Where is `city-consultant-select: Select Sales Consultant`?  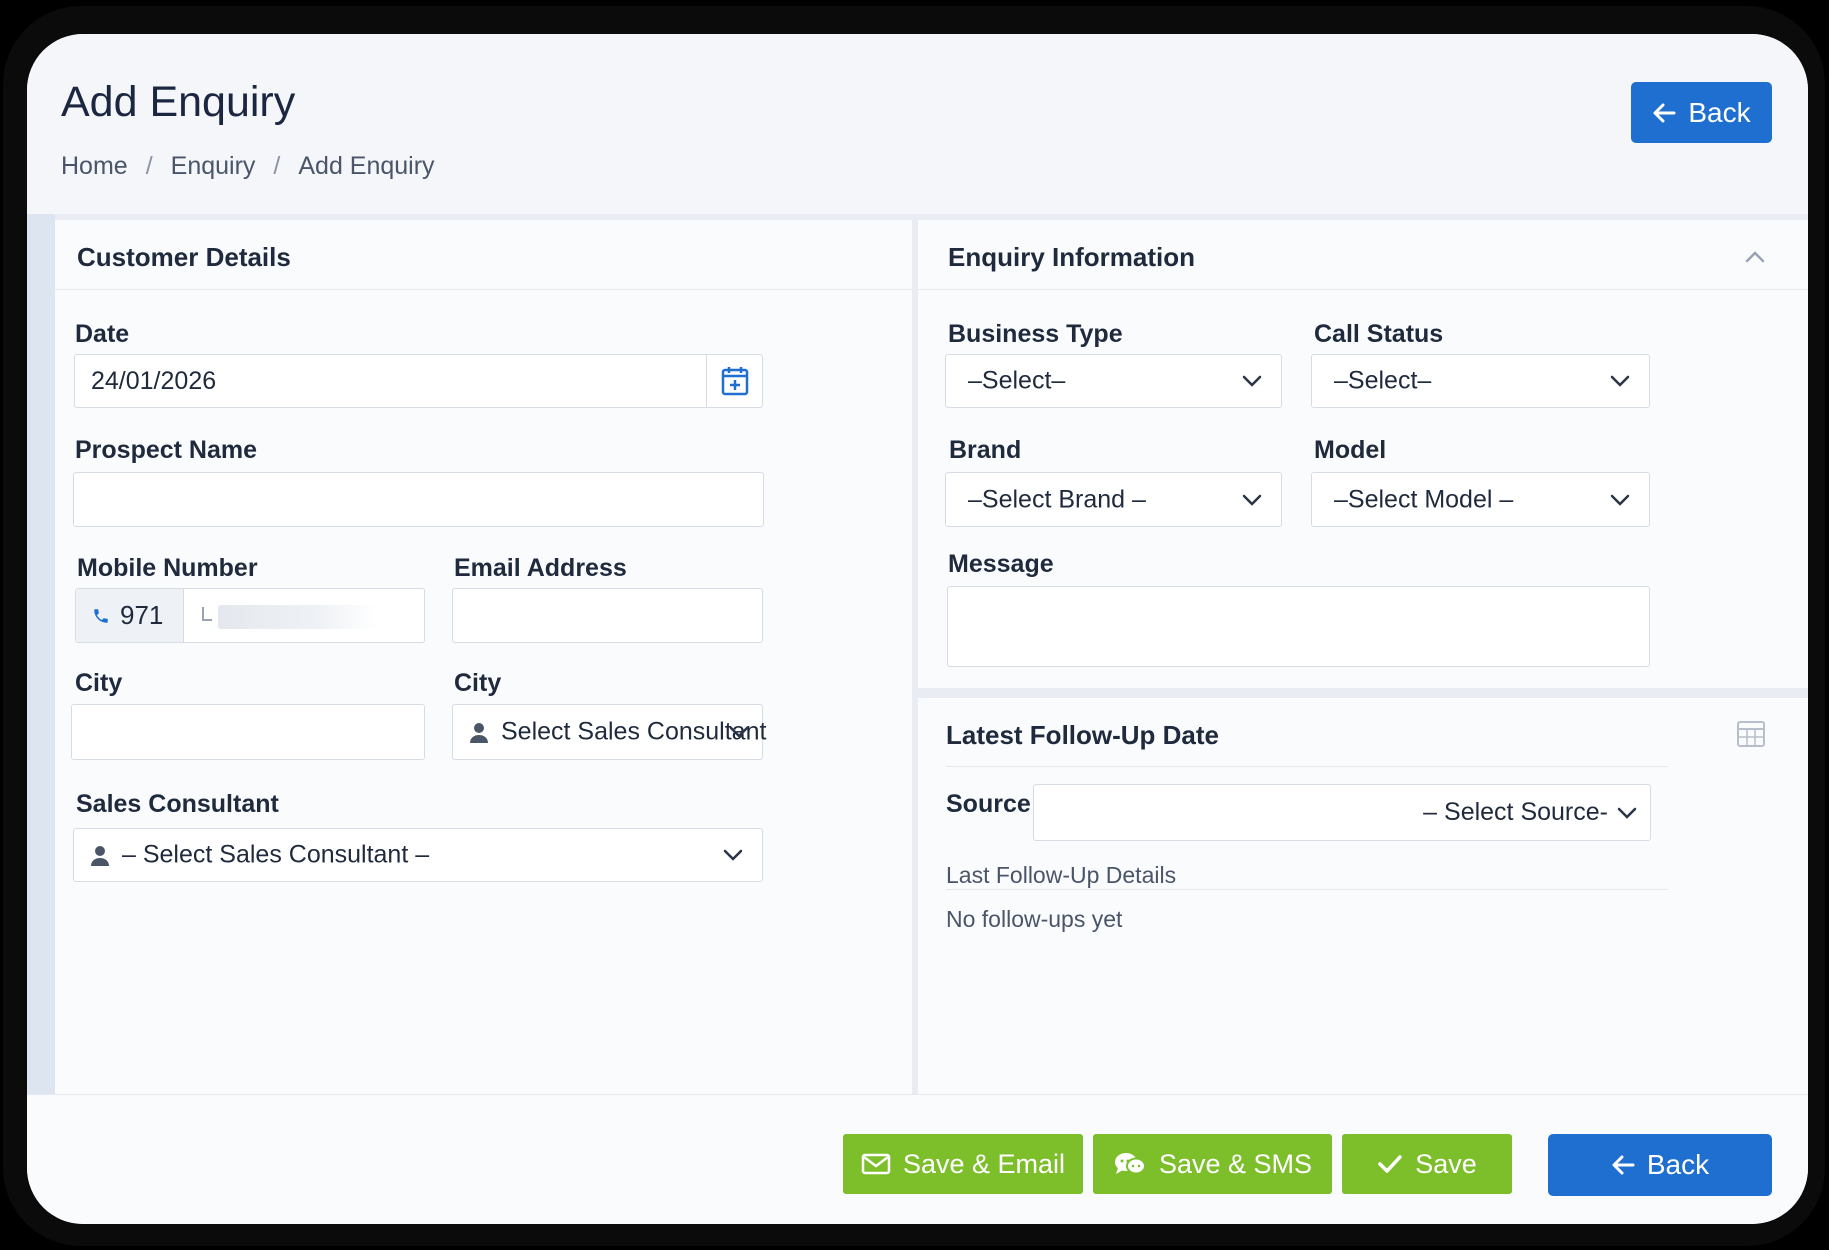
city-consultant-select: Select Sales Consultant is located at coordinates (609, 732).